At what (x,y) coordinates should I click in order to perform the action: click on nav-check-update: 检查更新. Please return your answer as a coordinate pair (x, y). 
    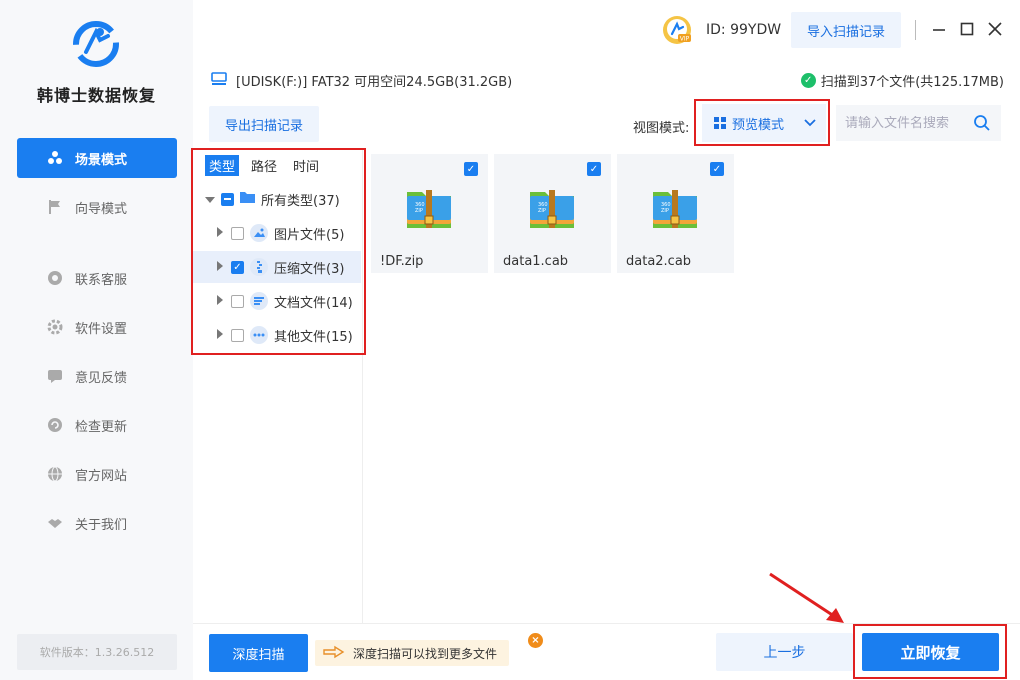
    Looking at the image, I should click on (97, 425).